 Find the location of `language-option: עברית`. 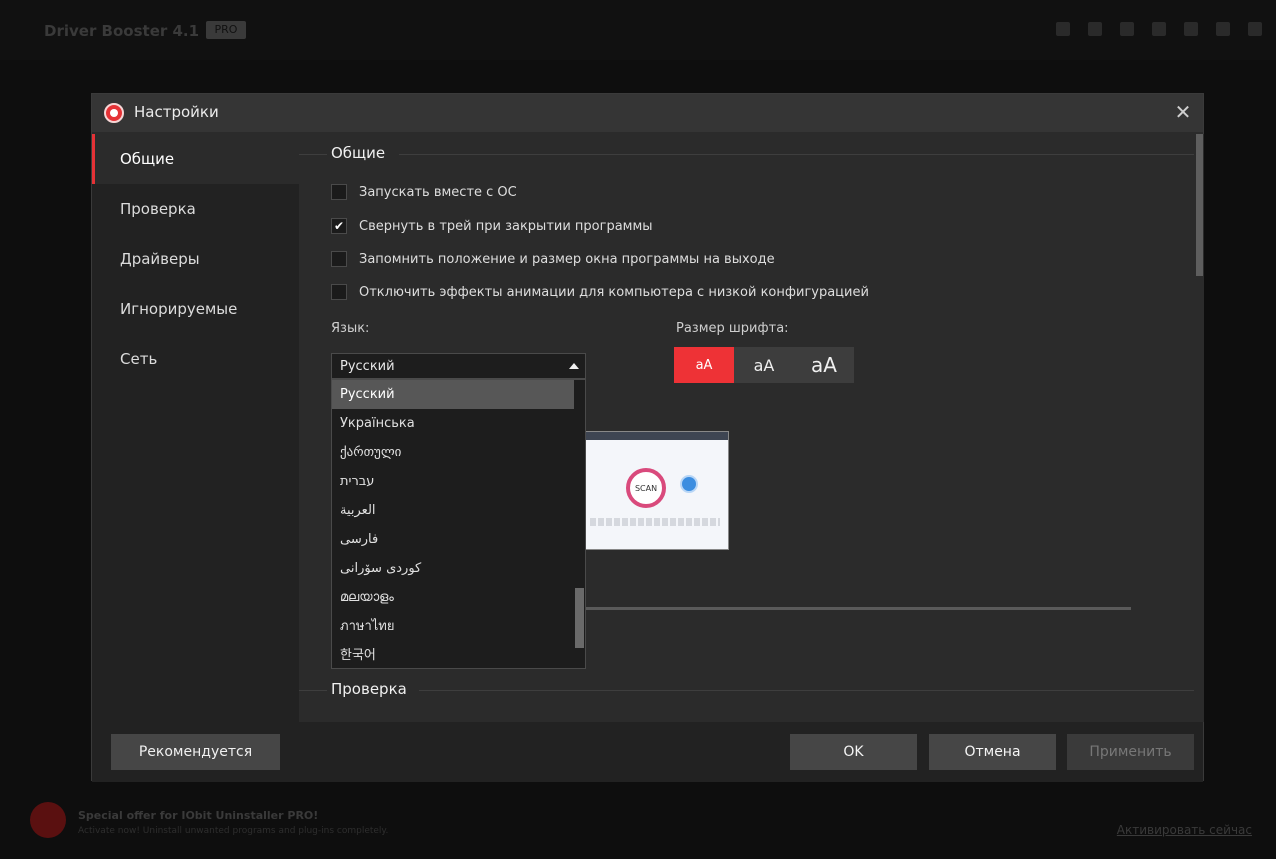

language-option: עברית is located at coordinates (453, 481).